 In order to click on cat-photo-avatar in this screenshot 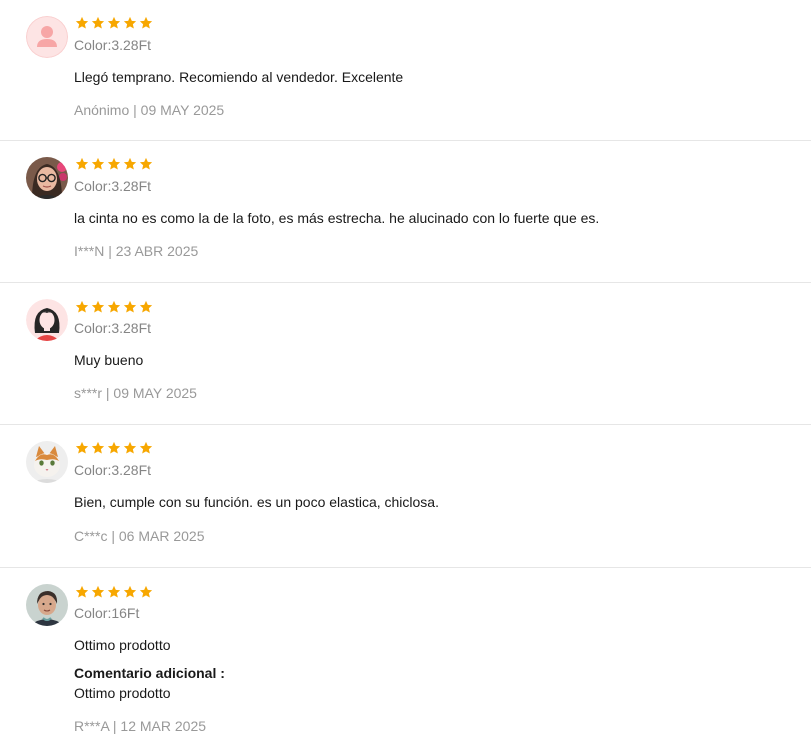, I will do `click(47, 462)`.